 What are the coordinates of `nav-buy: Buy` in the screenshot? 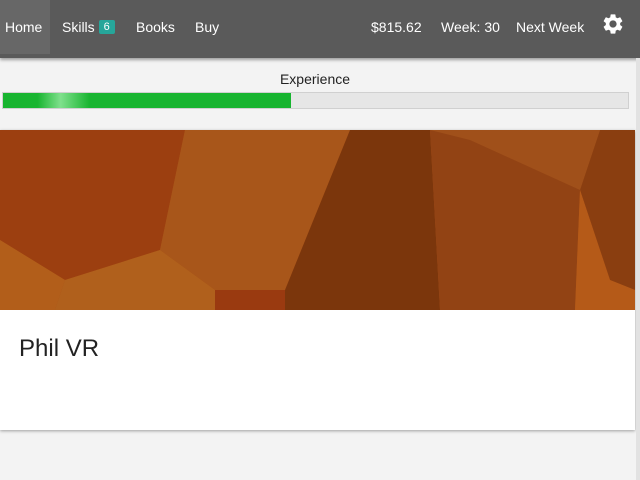 It's located at (207, 27).